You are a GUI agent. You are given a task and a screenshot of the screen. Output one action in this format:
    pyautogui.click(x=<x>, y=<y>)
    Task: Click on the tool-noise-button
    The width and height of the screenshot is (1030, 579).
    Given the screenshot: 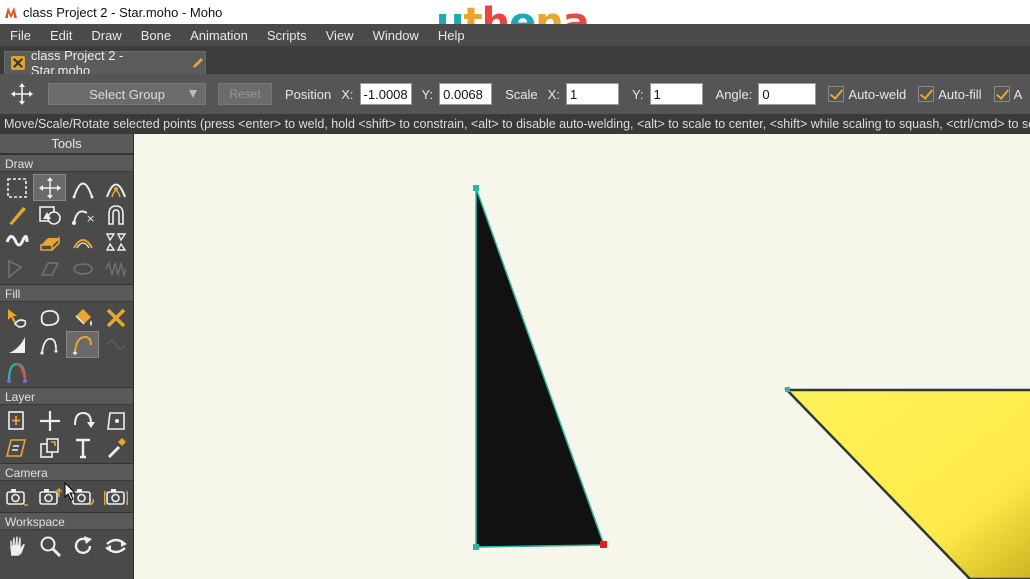 What is the action you would take?
    pyautogui.click(x=49, y=268)
    